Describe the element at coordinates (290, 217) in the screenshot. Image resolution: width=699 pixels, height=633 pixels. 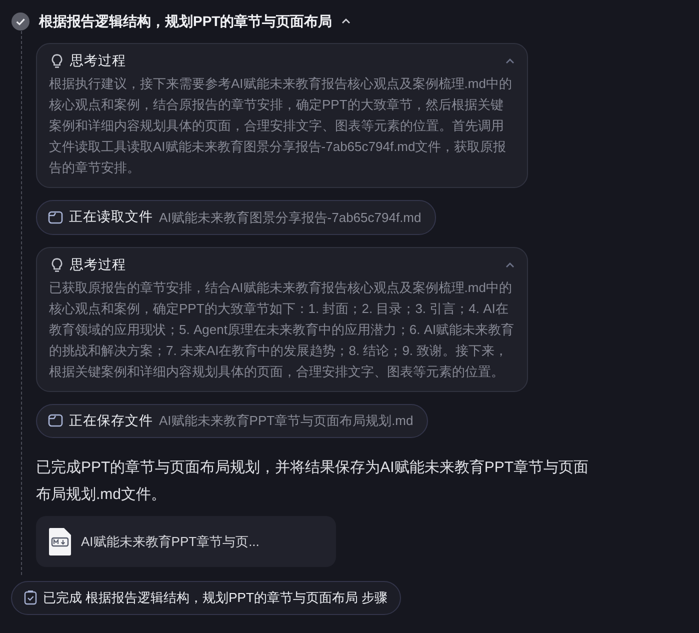
I see `file-name: AI赋能未来教育图景分享报告-7ab65c794f.md` at that location.